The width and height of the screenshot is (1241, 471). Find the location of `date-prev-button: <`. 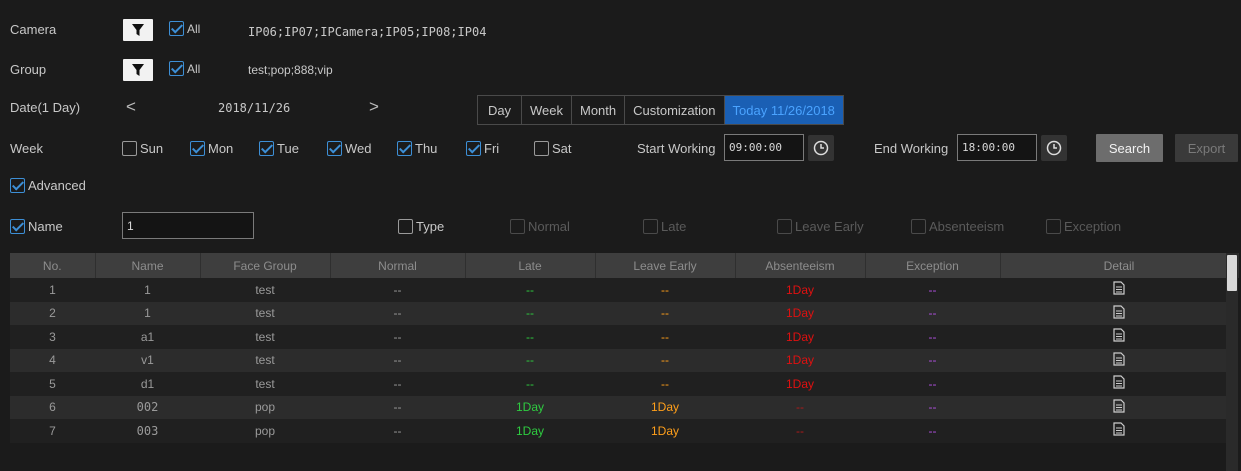

date-prev-button: < is located at coordinates (131, 107).